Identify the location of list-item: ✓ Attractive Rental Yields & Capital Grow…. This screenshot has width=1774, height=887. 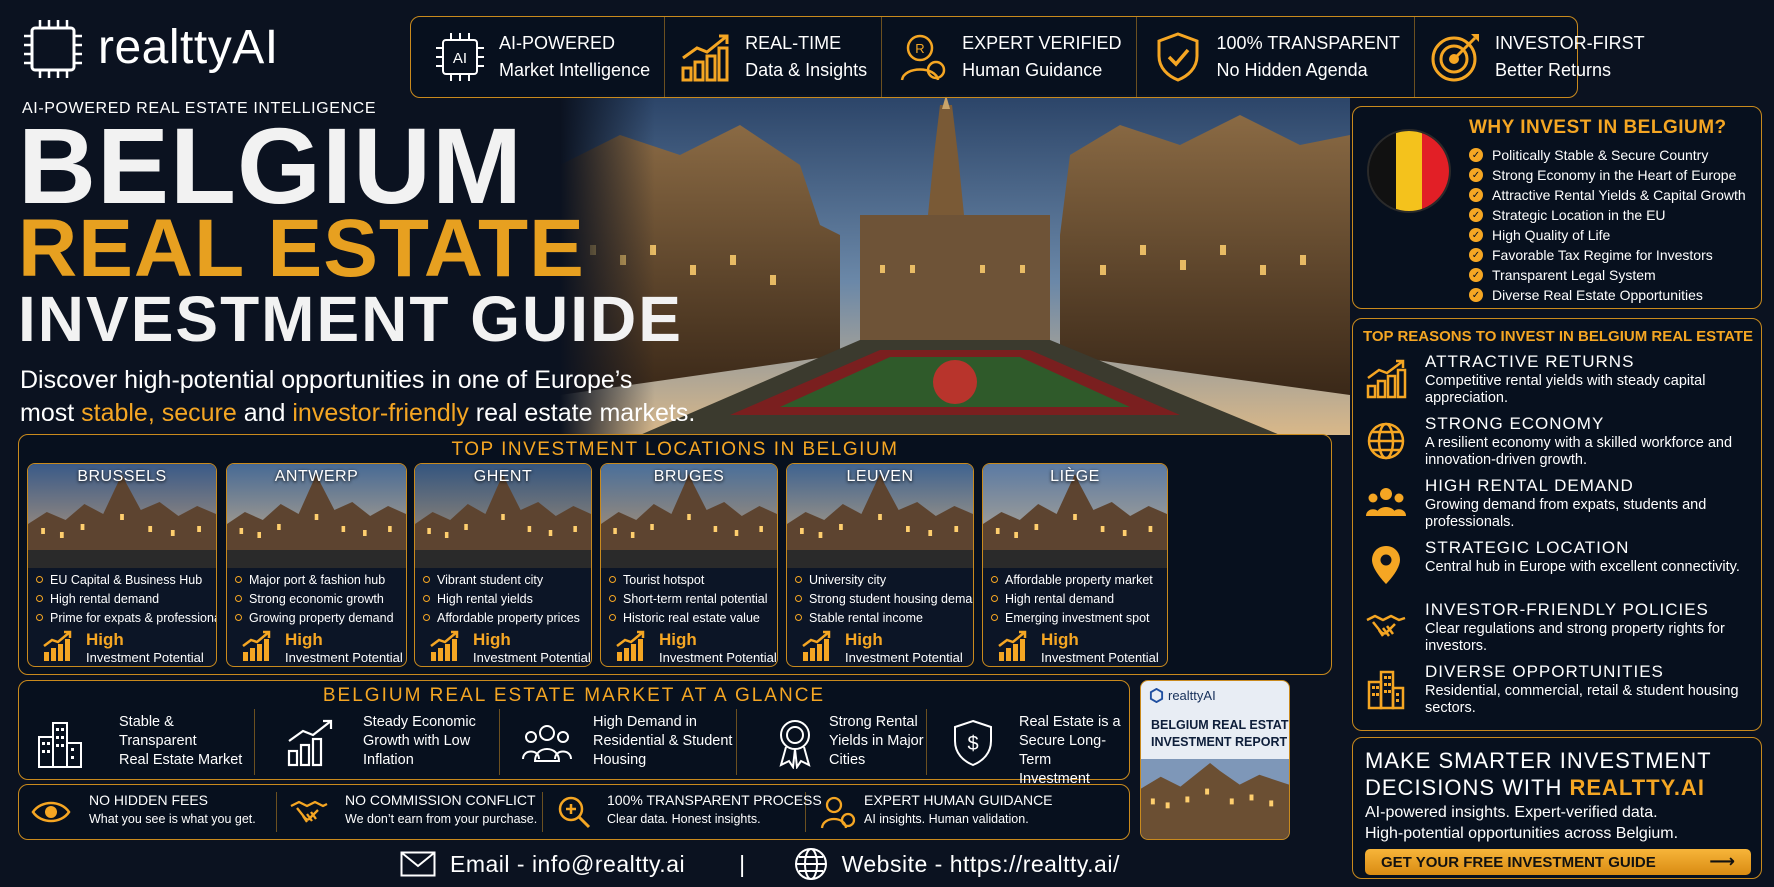
(1607, 195).